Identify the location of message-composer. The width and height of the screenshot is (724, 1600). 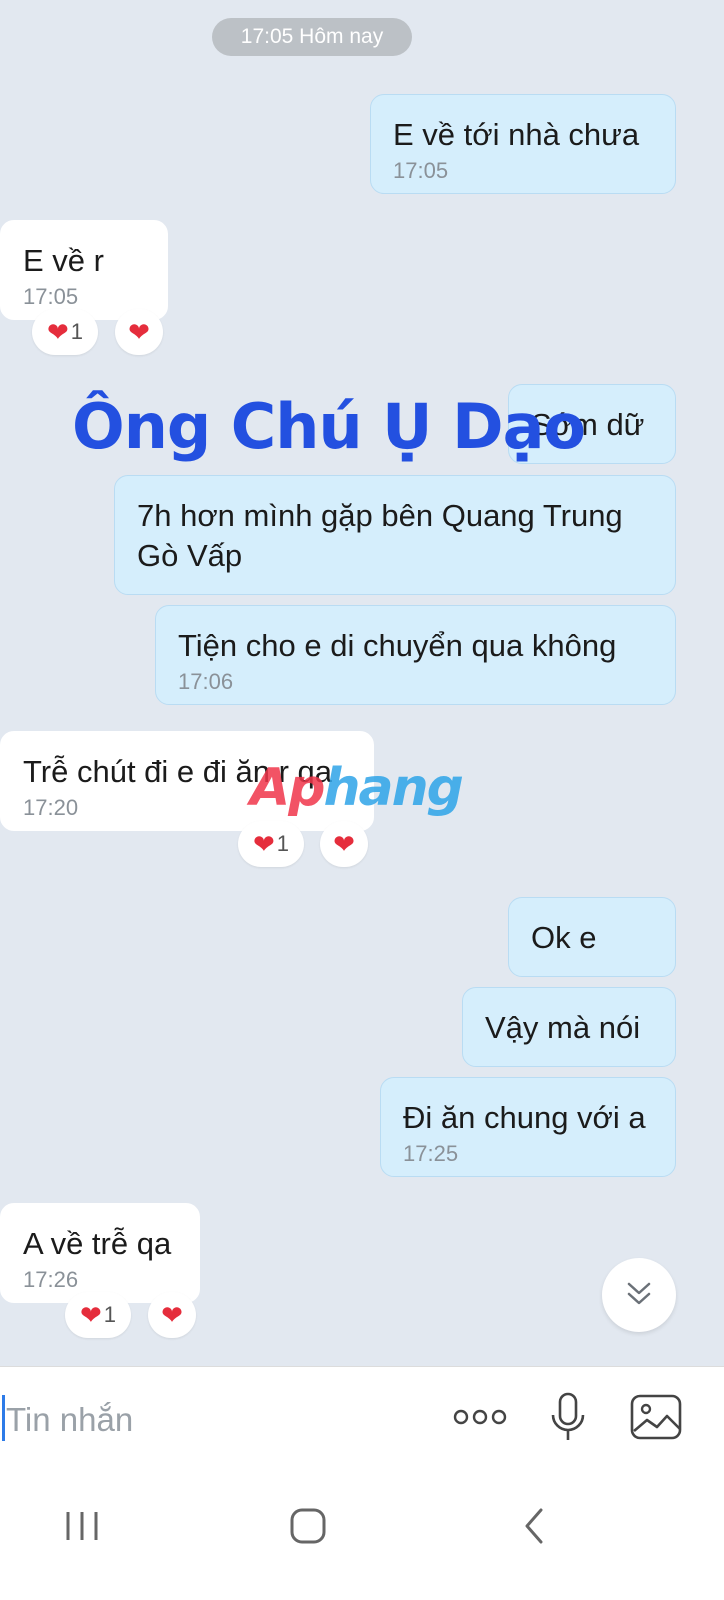
(362, 1421).